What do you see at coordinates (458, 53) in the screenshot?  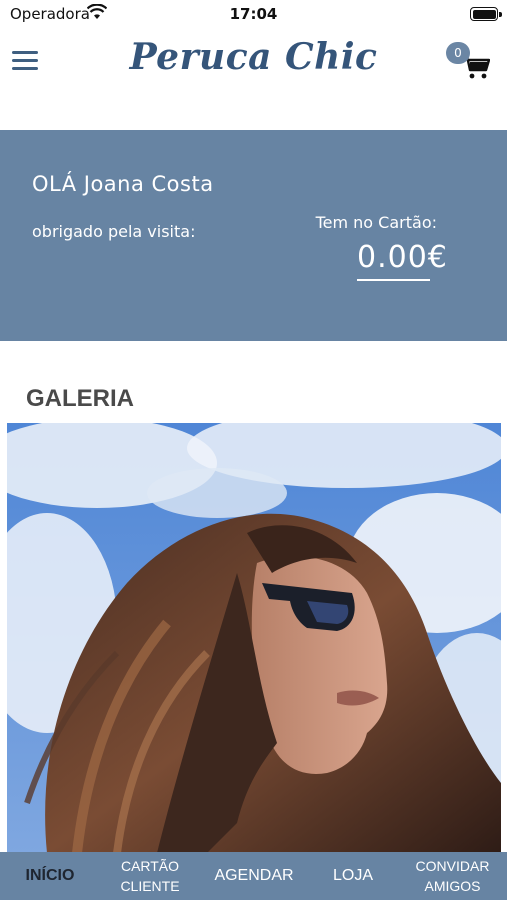 I see `cart-count-badge: 0` at bounding box center [458, 53].